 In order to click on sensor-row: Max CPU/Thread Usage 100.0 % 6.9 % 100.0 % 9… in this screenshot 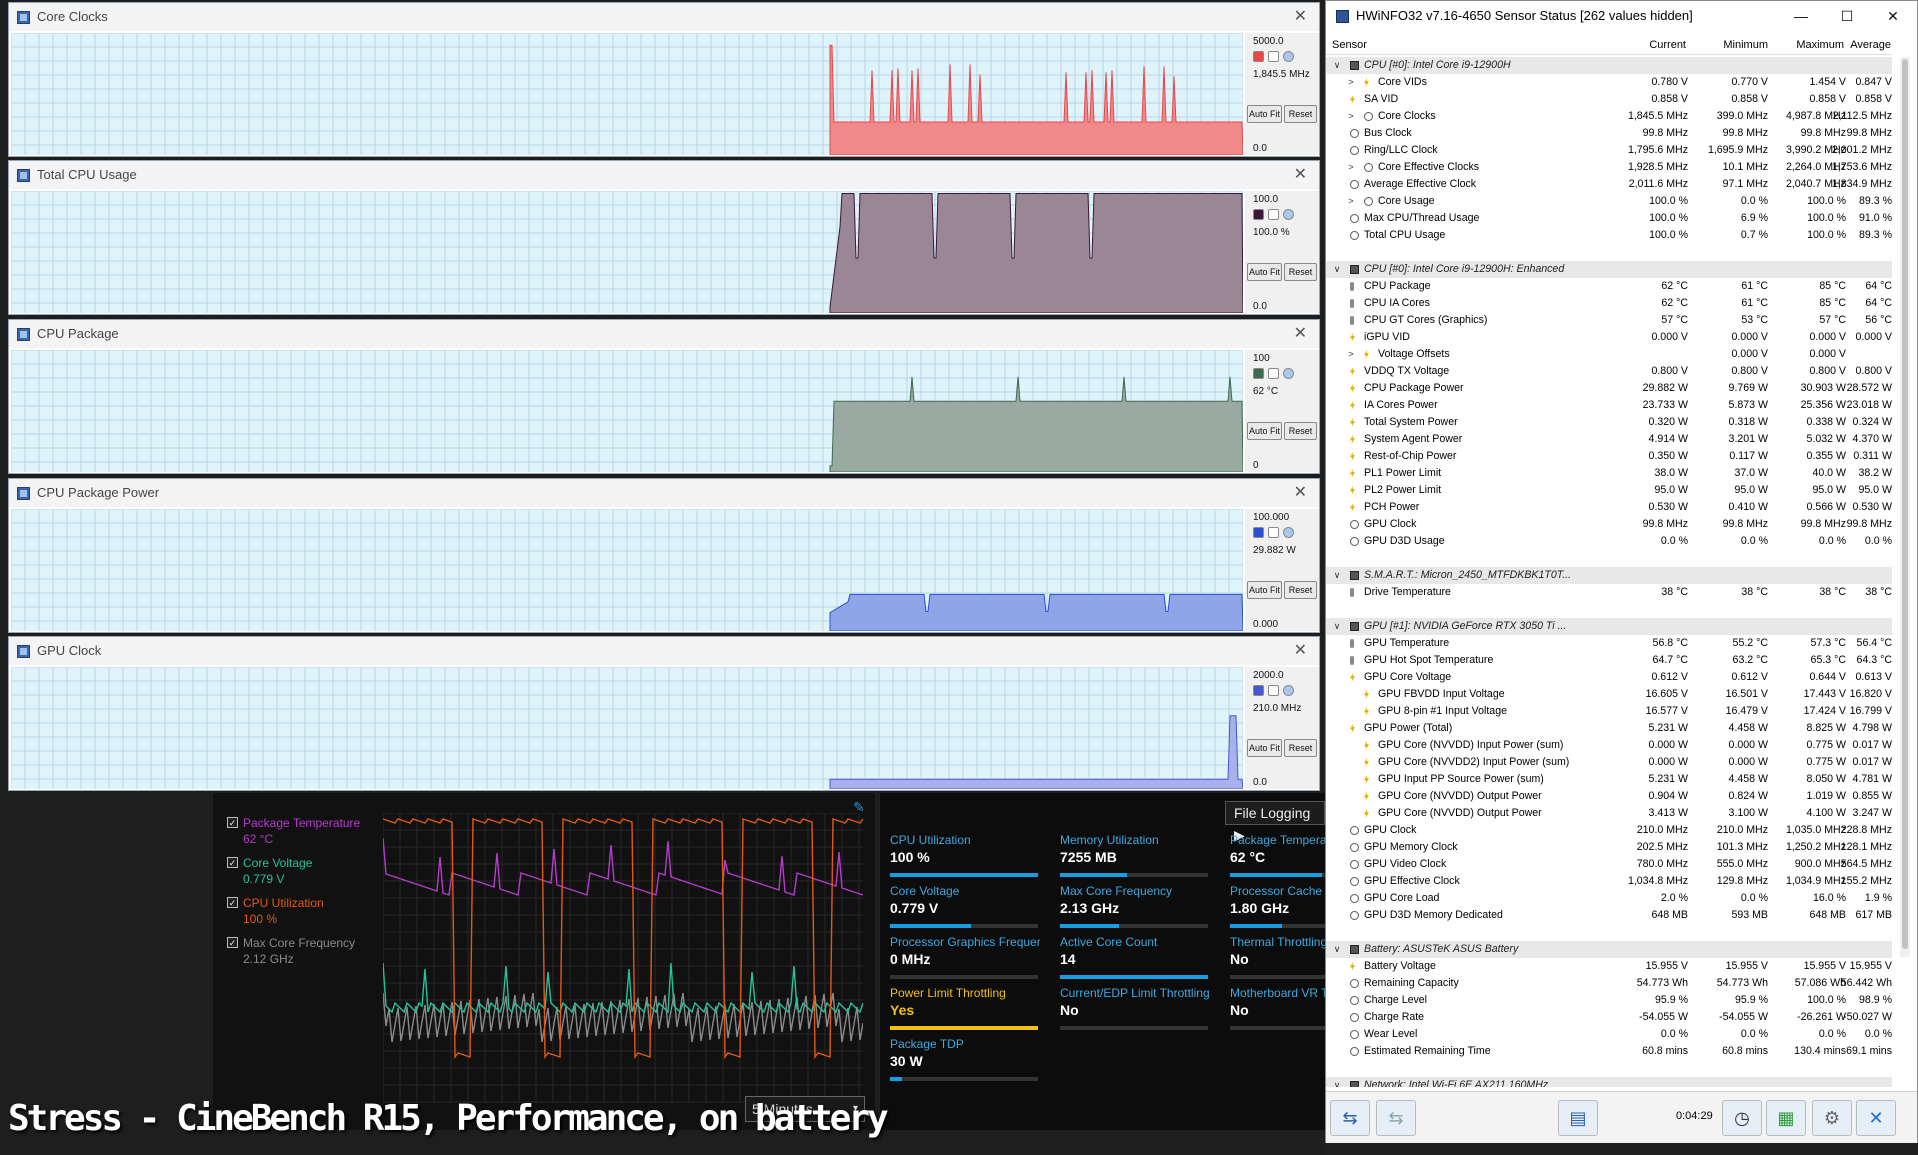, I will do `click(1609, 218)`.